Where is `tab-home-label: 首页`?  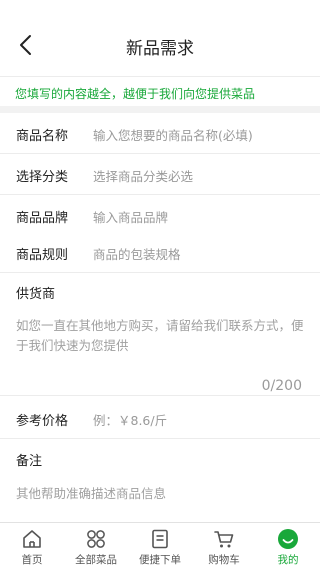
tab-home-label: 首页 is located at coordinates (32, 560).